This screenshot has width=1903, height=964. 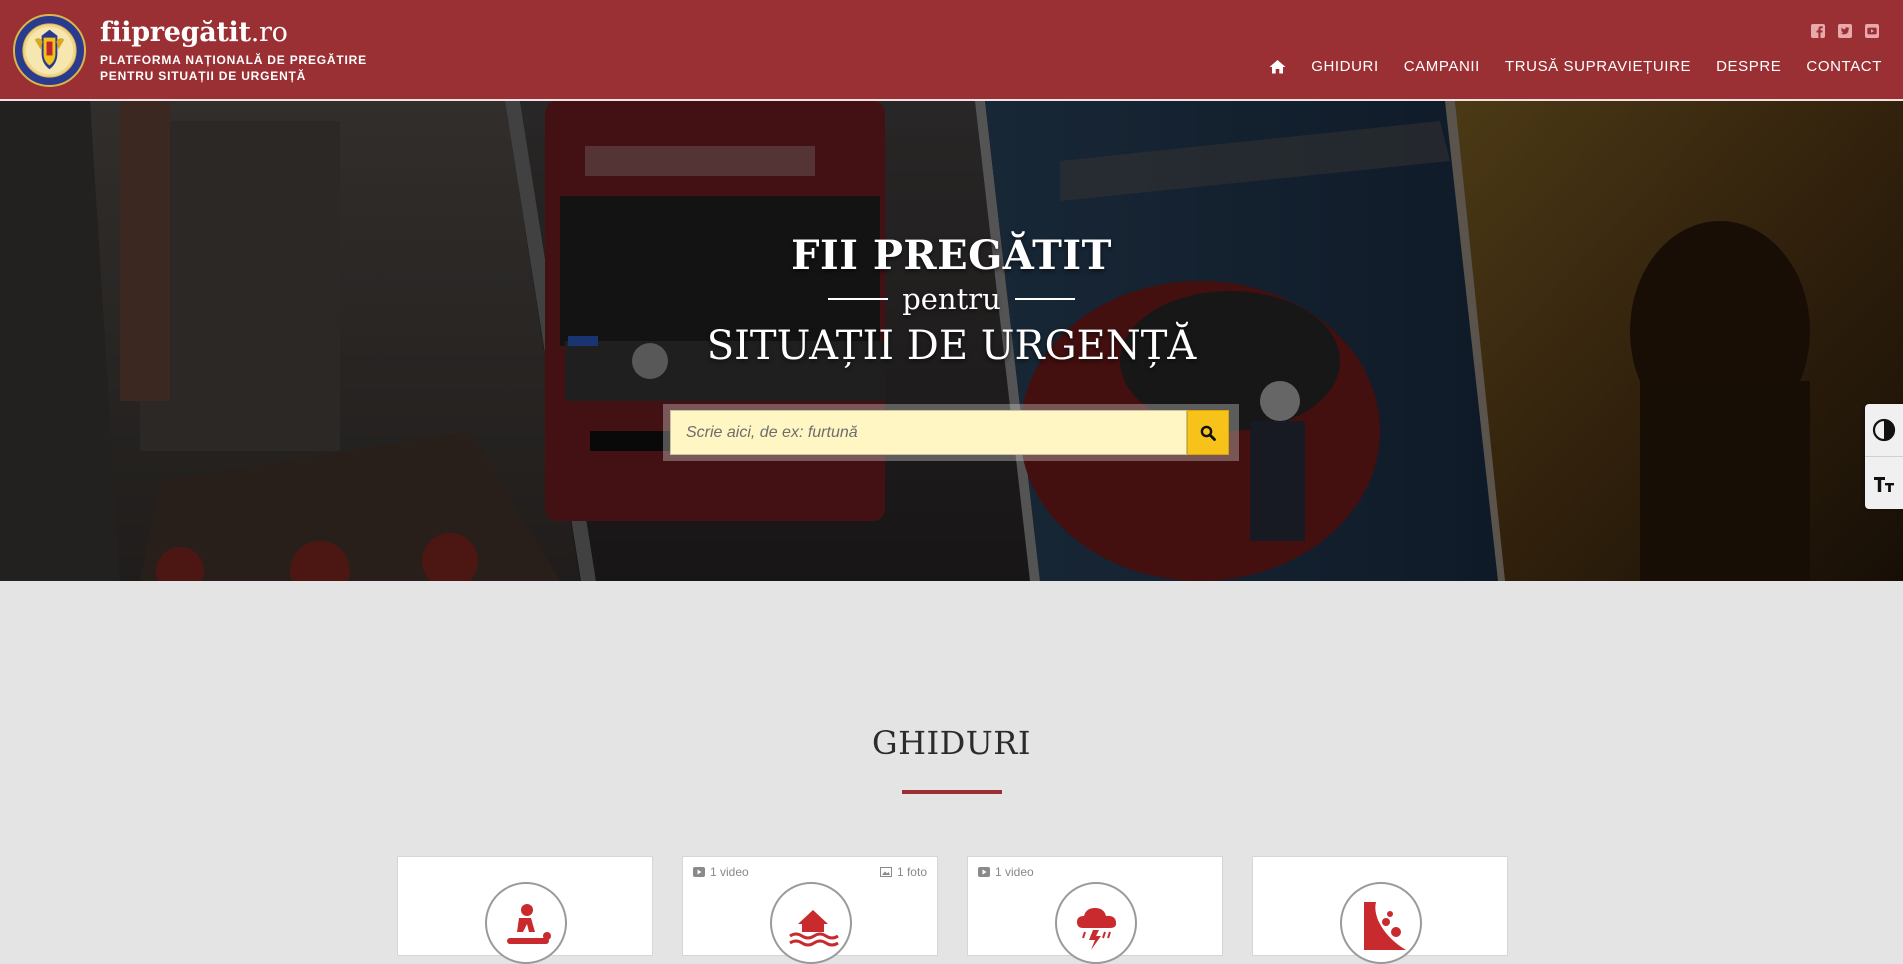 What do you see at coordinates (529, 924) in the screenshot?
I see `cpr-icon` at bounding box center [529, 924].